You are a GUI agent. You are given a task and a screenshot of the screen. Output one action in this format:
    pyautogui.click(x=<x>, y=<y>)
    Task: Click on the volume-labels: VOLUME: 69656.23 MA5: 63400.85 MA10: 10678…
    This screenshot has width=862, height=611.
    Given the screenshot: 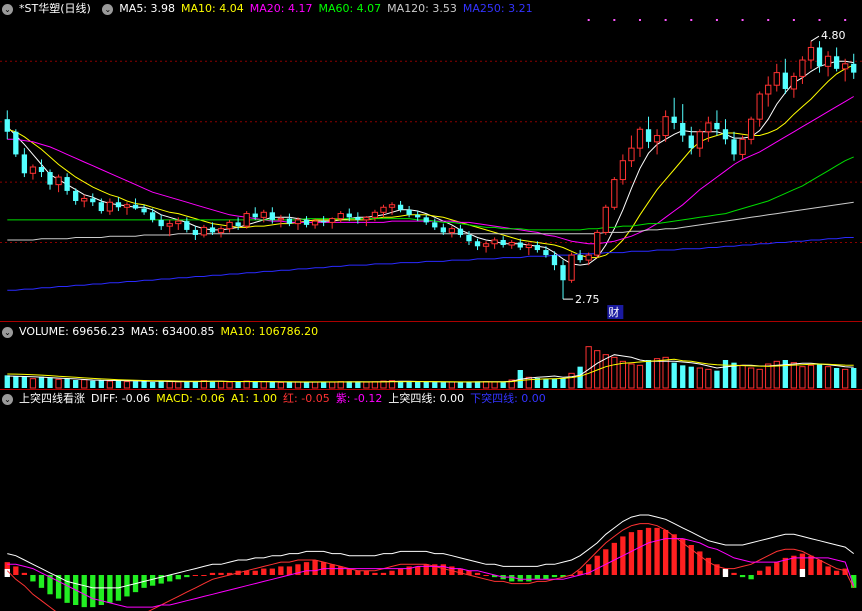 What is the action you would take?
    pyautogui.click(x=171, y=331)
    